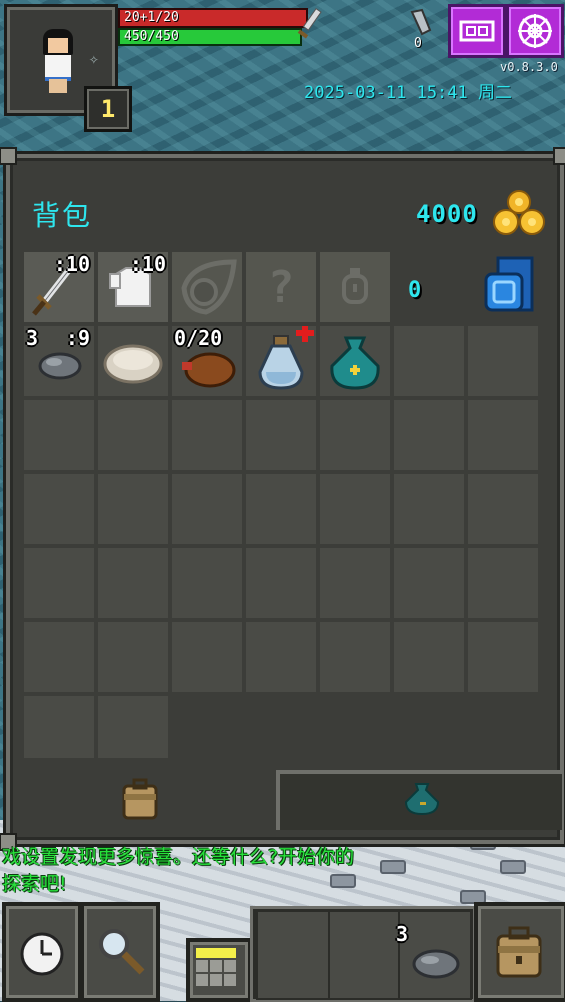 The height and width of the screenshot is (1002, 565). What do you see at coordinates (510, 285) in the screenshot?
I see `storage-bag-icon` at bounding box center [510, 285].